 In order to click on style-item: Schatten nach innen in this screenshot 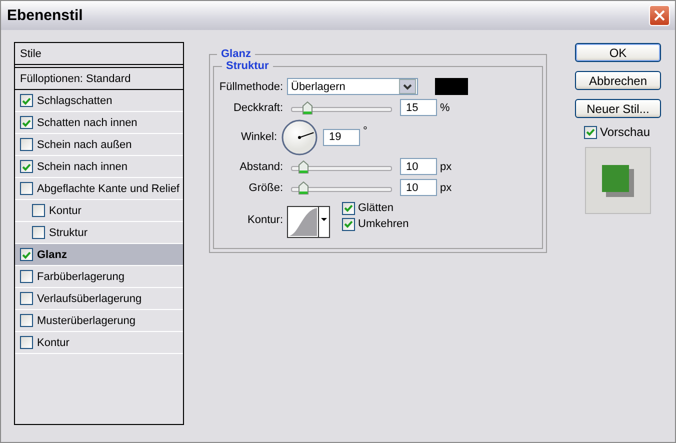, I will do `click(99, 123)`.